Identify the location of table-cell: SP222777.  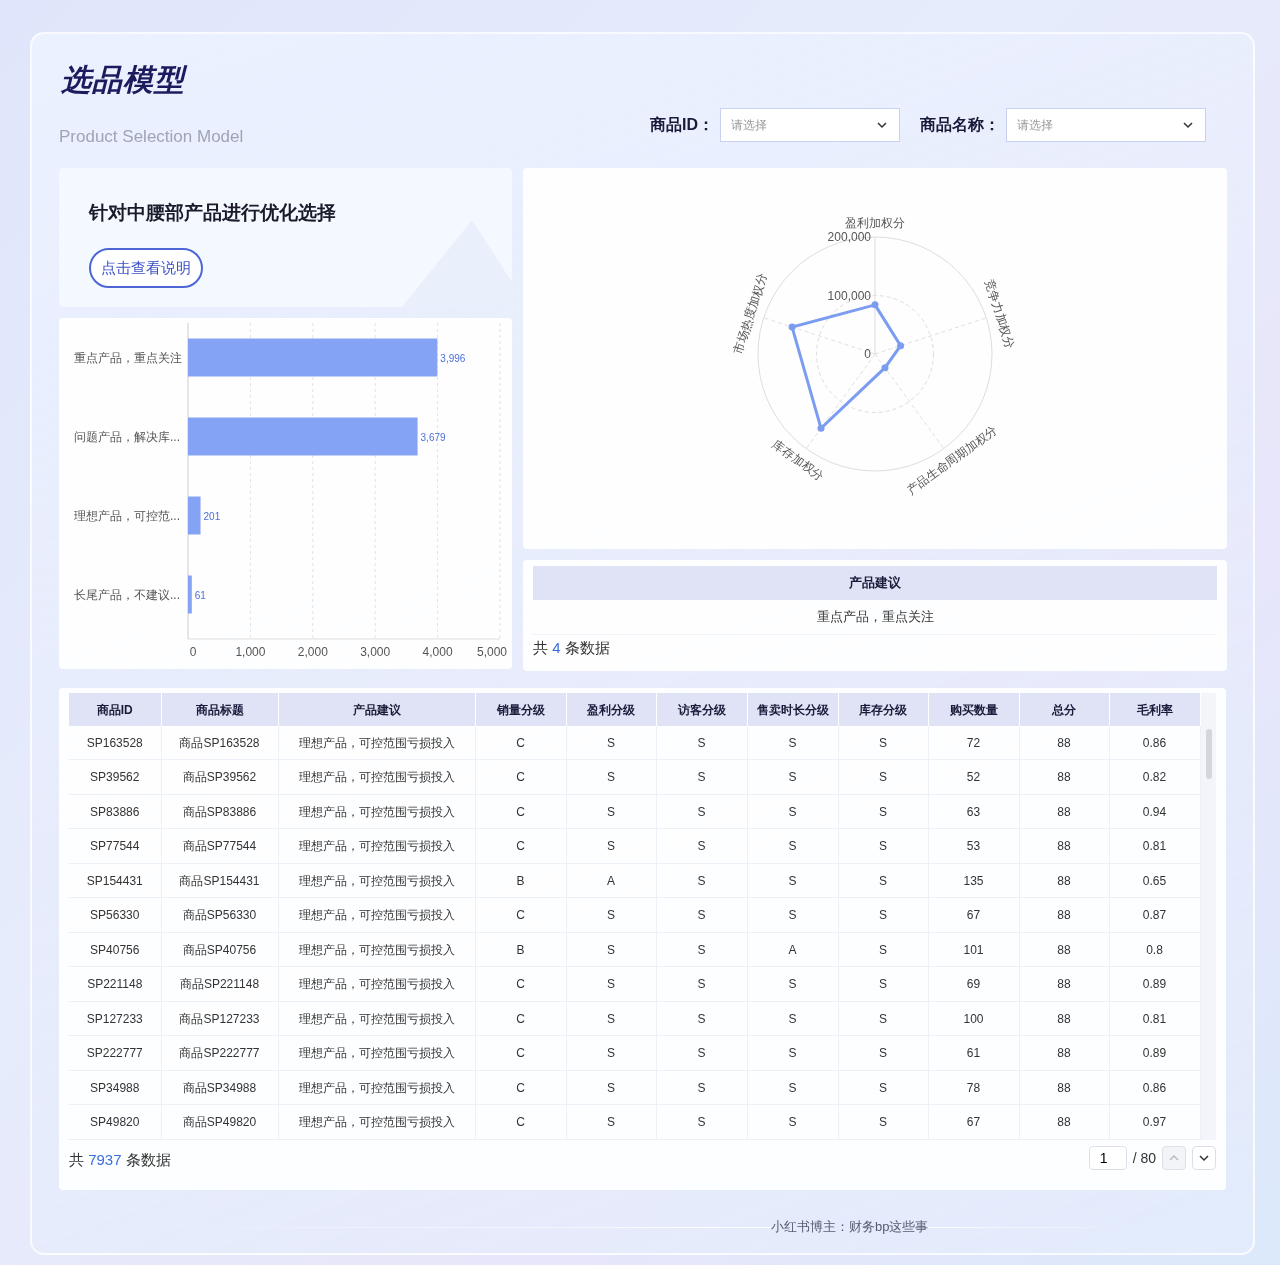
(115, 1053).